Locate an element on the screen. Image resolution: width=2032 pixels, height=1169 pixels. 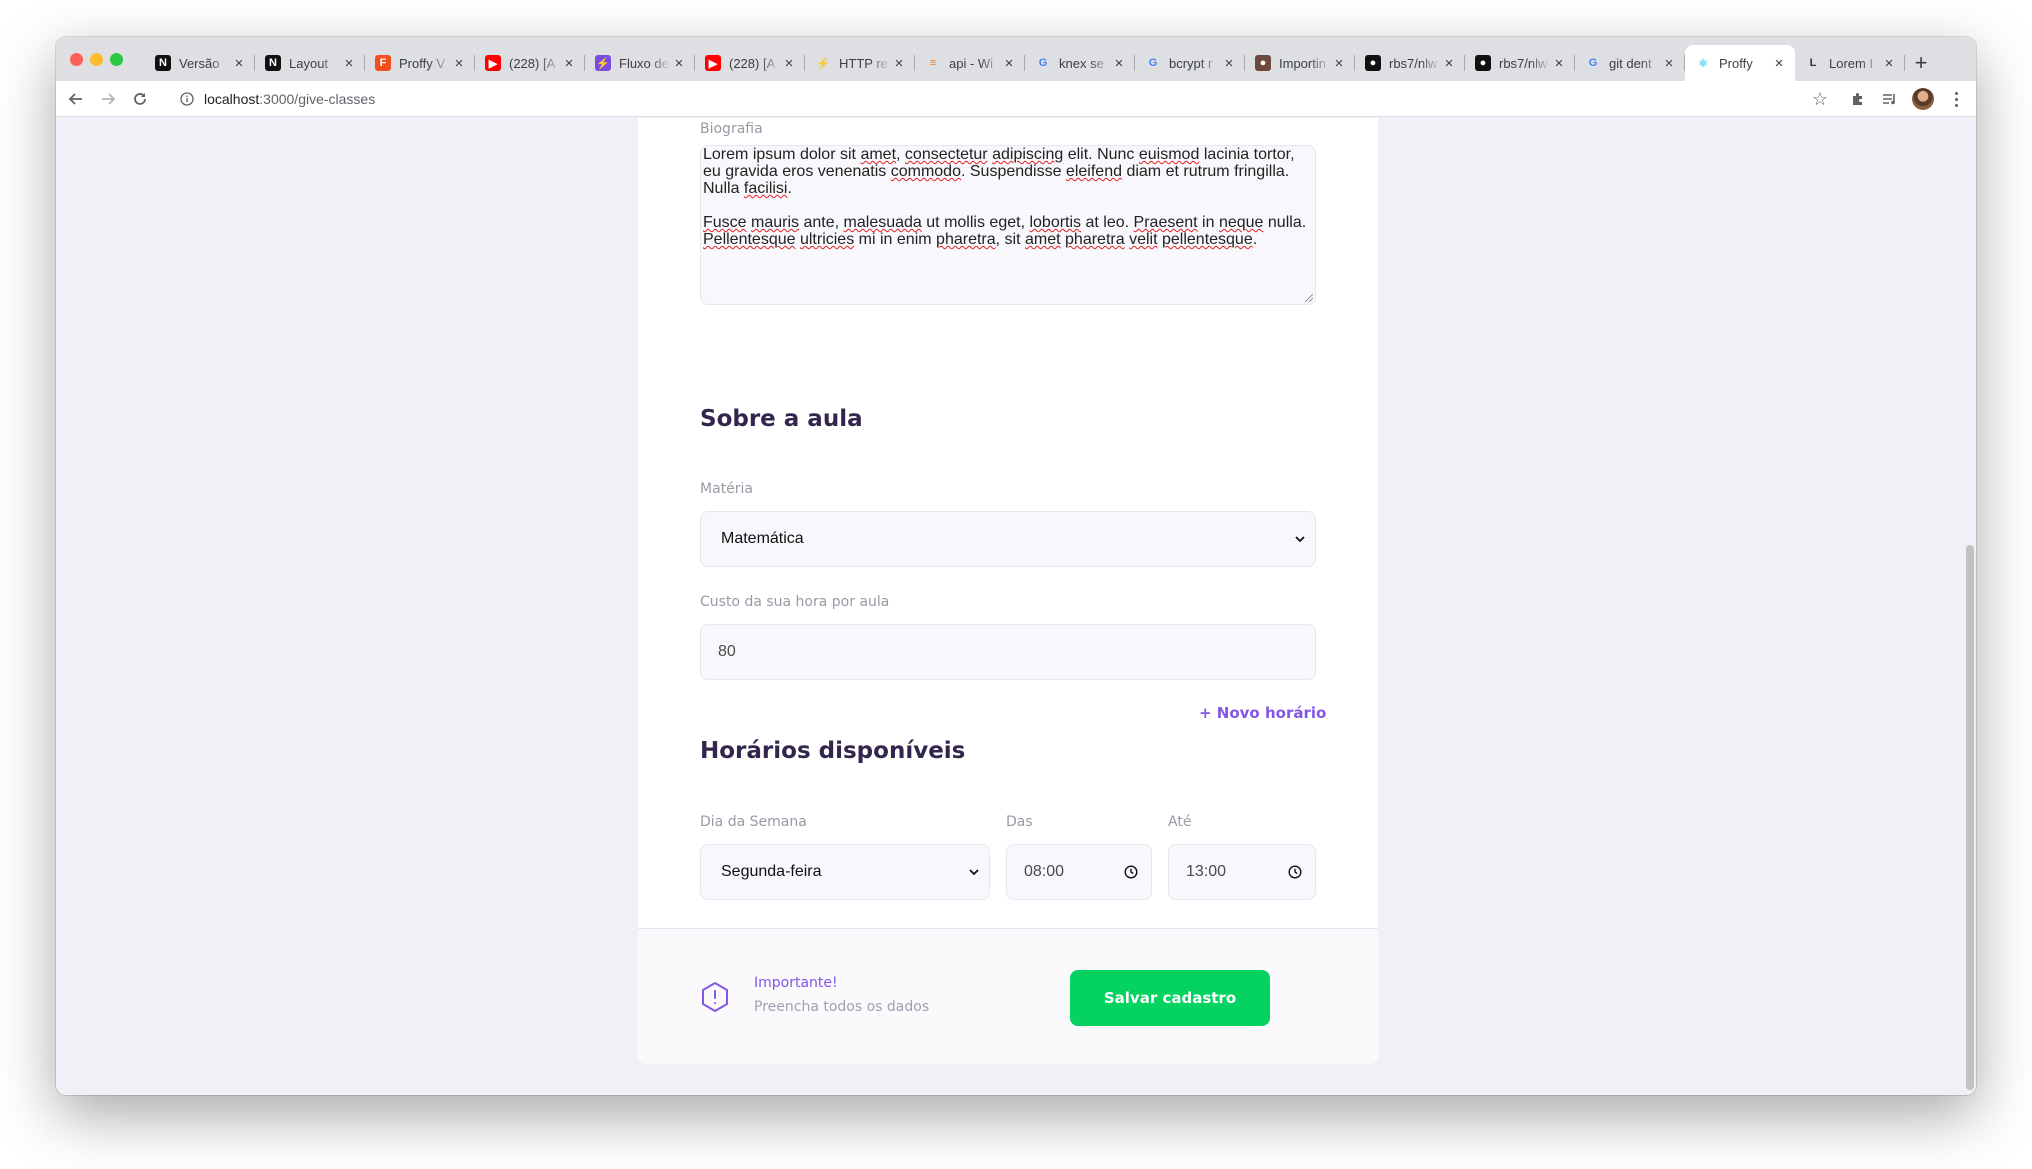
tab-title: rbs7/nlw is located at coordinates (1523, 63).